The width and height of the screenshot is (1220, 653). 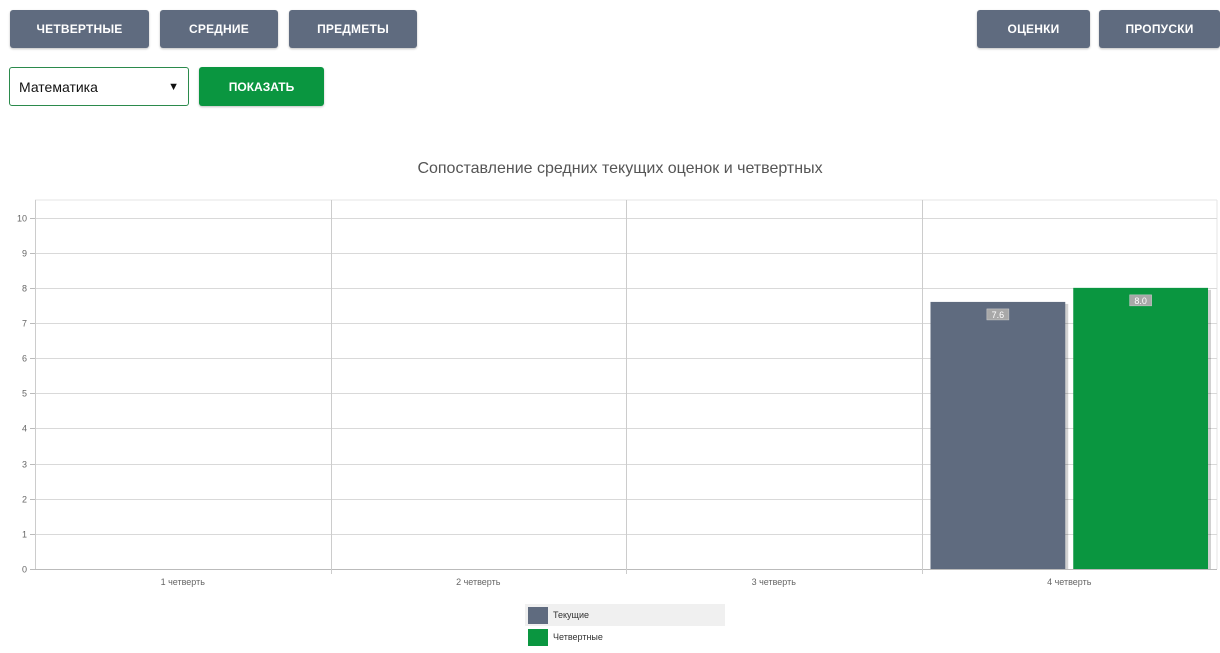 What do you see at coordinates (24, 500) in the screenshot?
I see `y-tick-label: 2` at bounding box center [24, 500].